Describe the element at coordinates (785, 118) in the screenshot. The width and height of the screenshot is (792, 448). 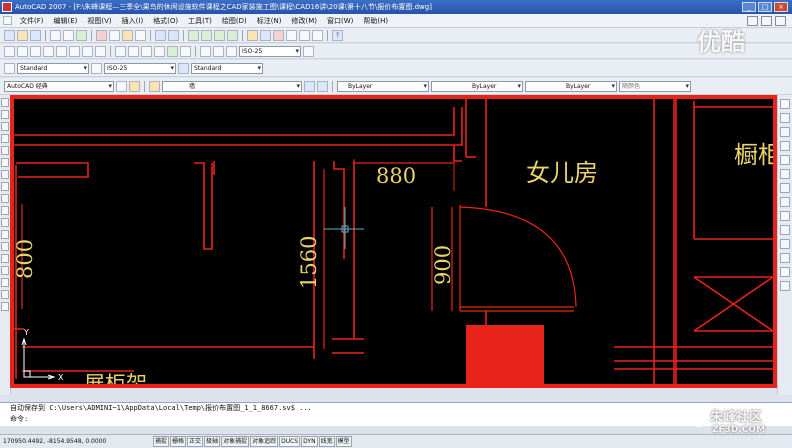
I see `copy-object-icon` at that location.